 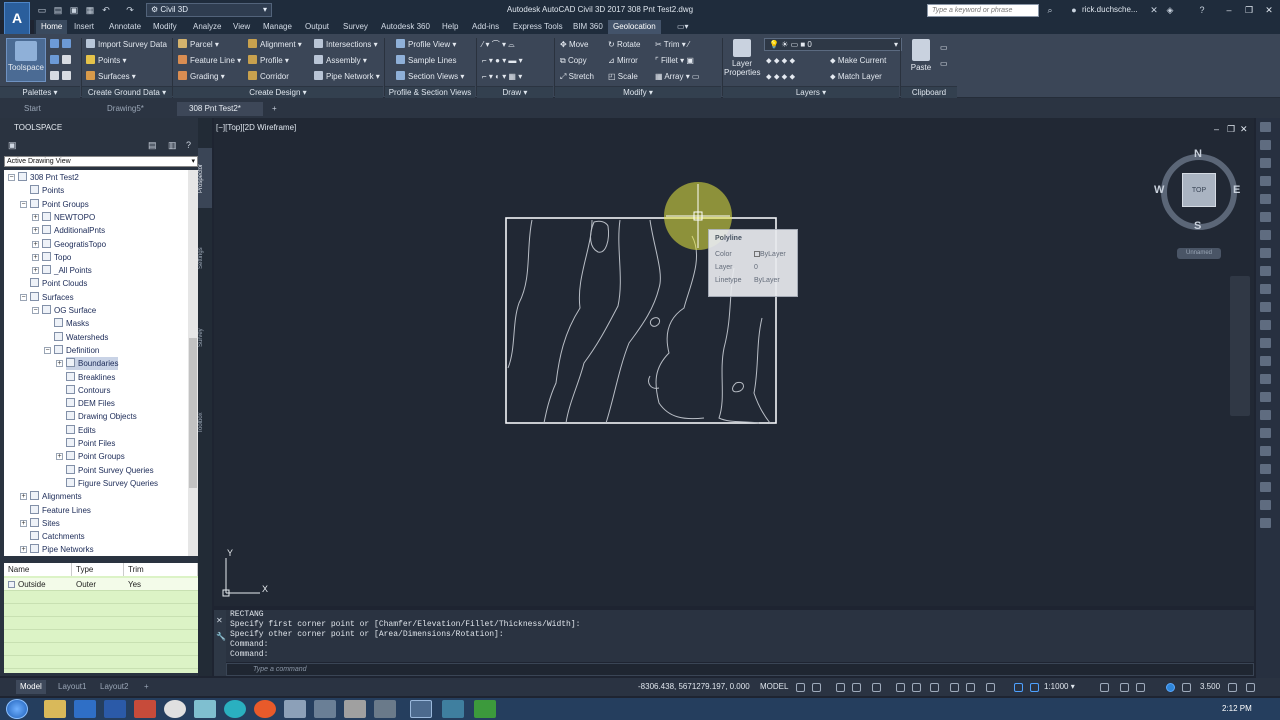 What do you see at coordinates (55, 709) in the screenshot?
I see `explorer-icon` at bounding box center [55, 709].